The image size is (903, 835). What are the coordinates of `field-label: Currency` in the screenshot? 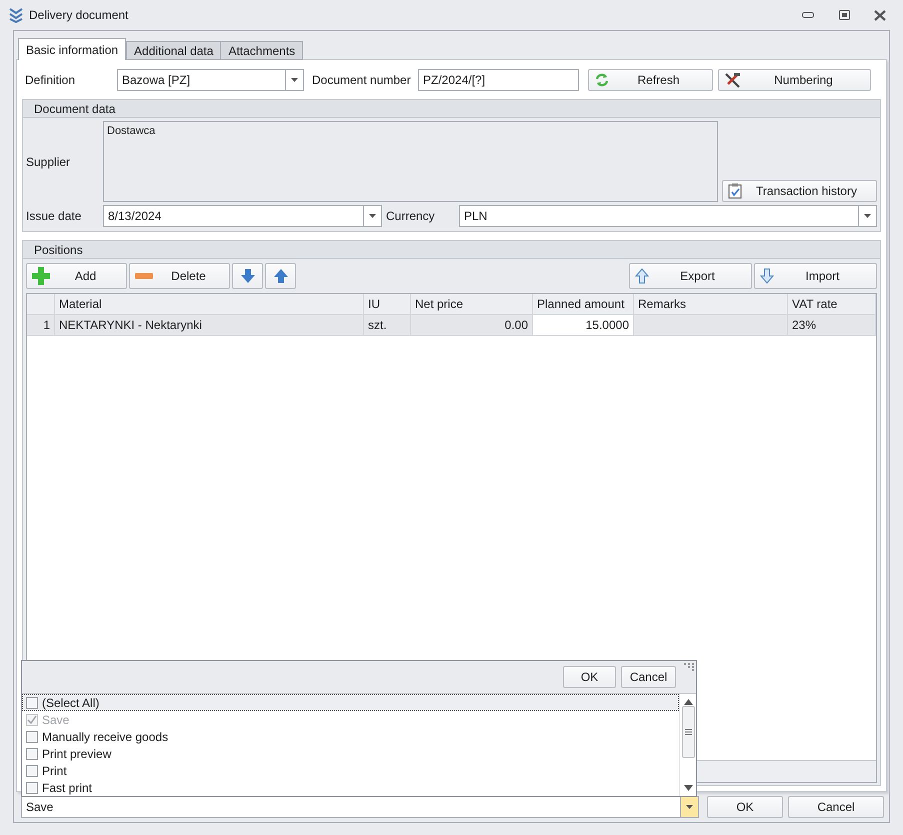 It's located at (410, 216).